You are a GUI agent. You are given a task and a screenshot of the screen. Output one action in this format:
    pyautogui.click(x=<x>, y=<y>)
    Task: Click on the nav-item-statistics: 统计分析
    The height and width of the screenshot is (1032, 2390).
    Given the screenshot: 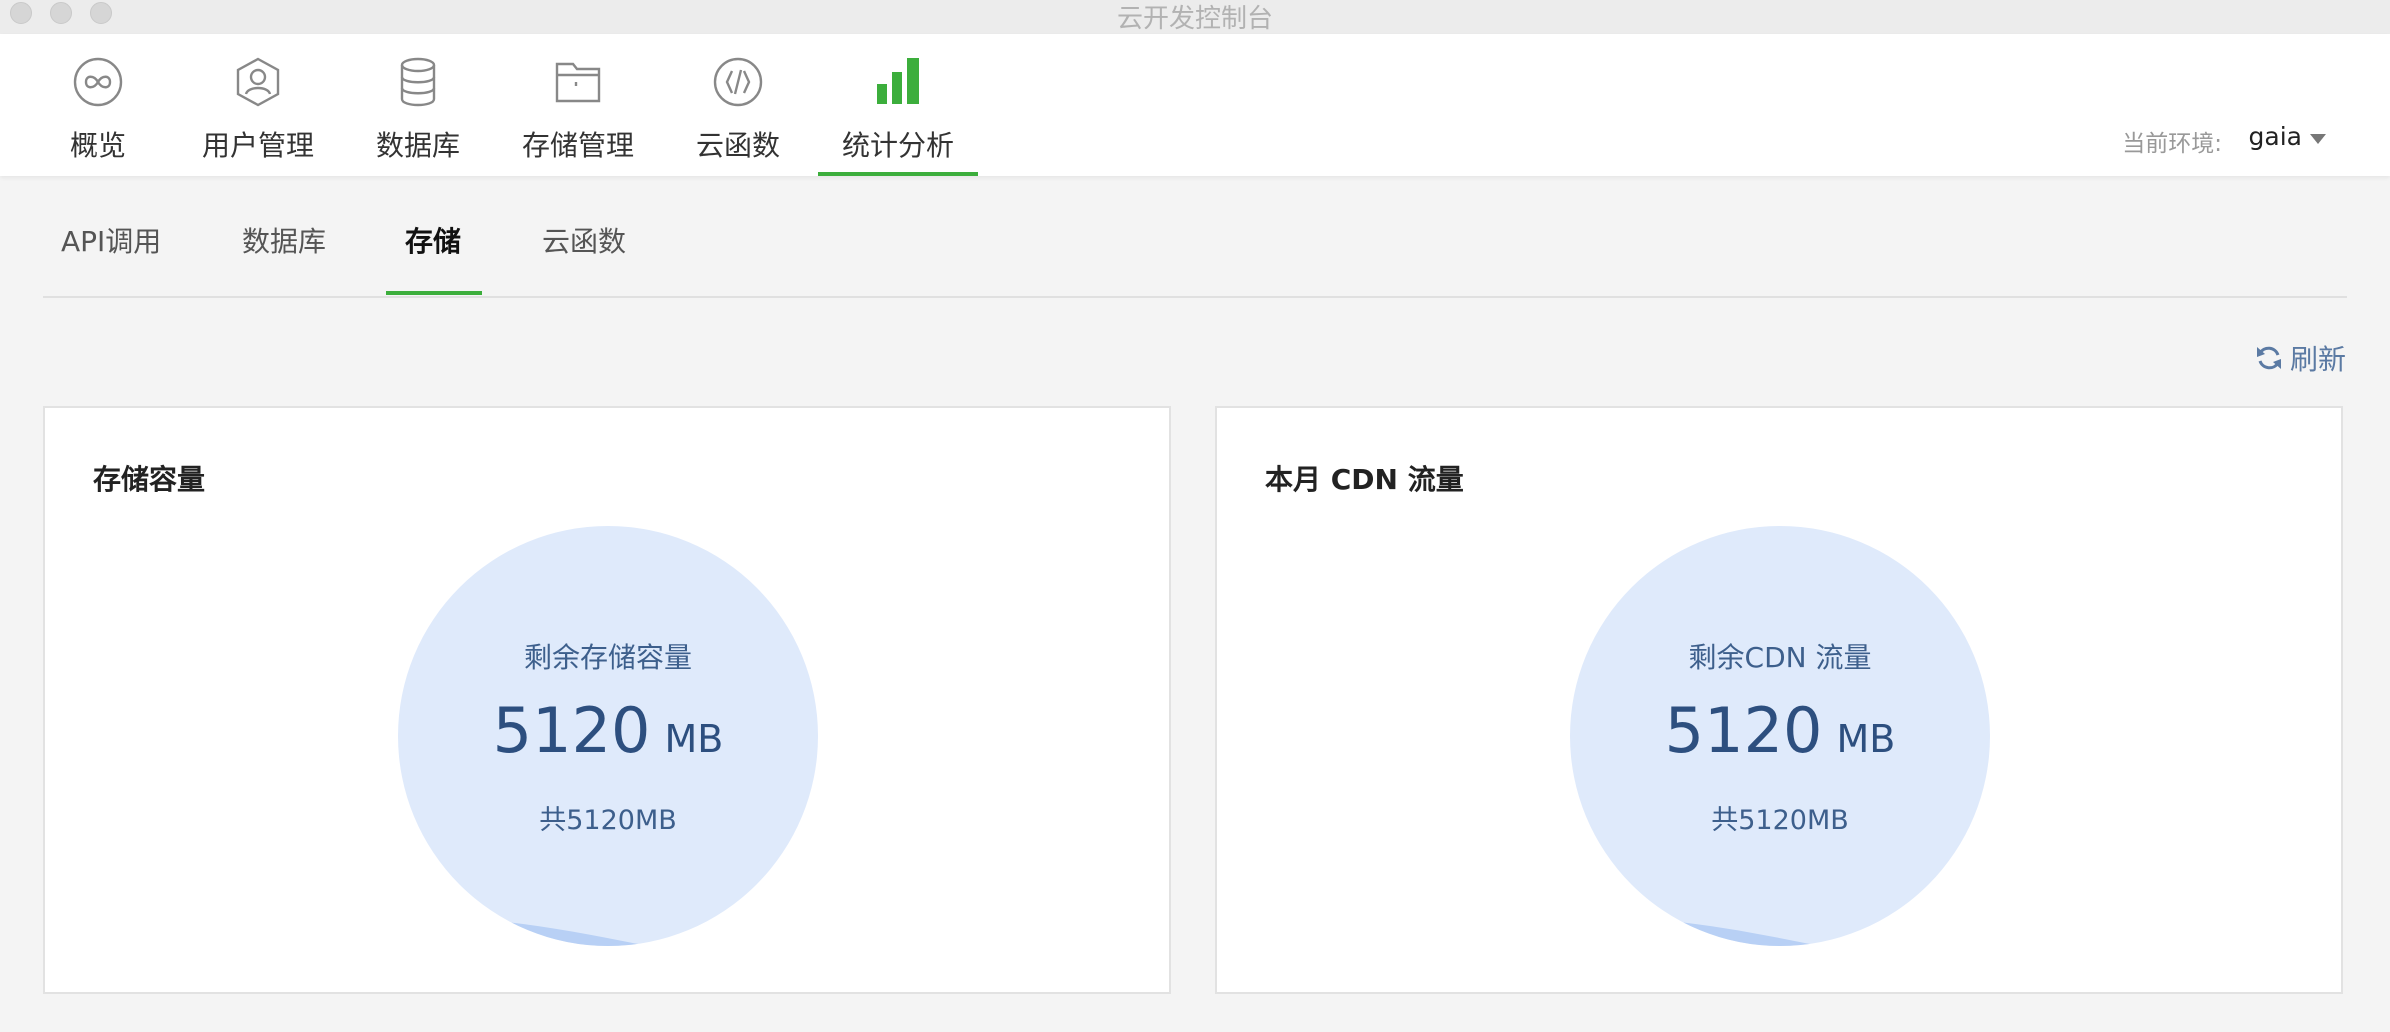 What is the action you would take?
    pyautogui.click(x=898, y=105)
    